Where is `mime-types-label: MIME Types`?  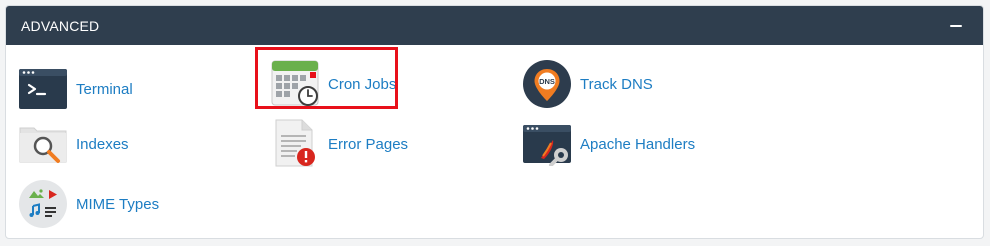 mime-types-label: MIME Types is located at coordinates (118, 204).